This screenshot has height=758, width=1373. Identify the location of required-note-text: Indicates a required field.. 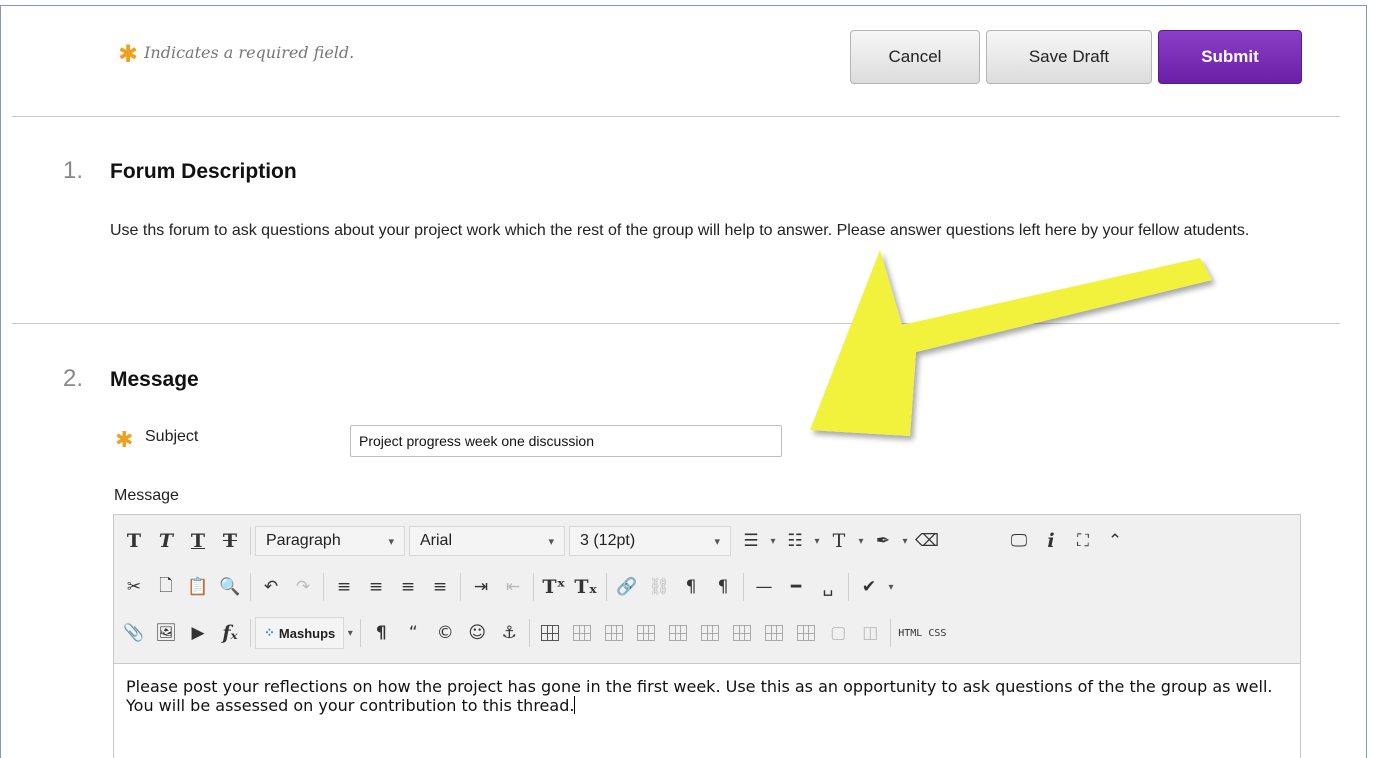
(249, 52).